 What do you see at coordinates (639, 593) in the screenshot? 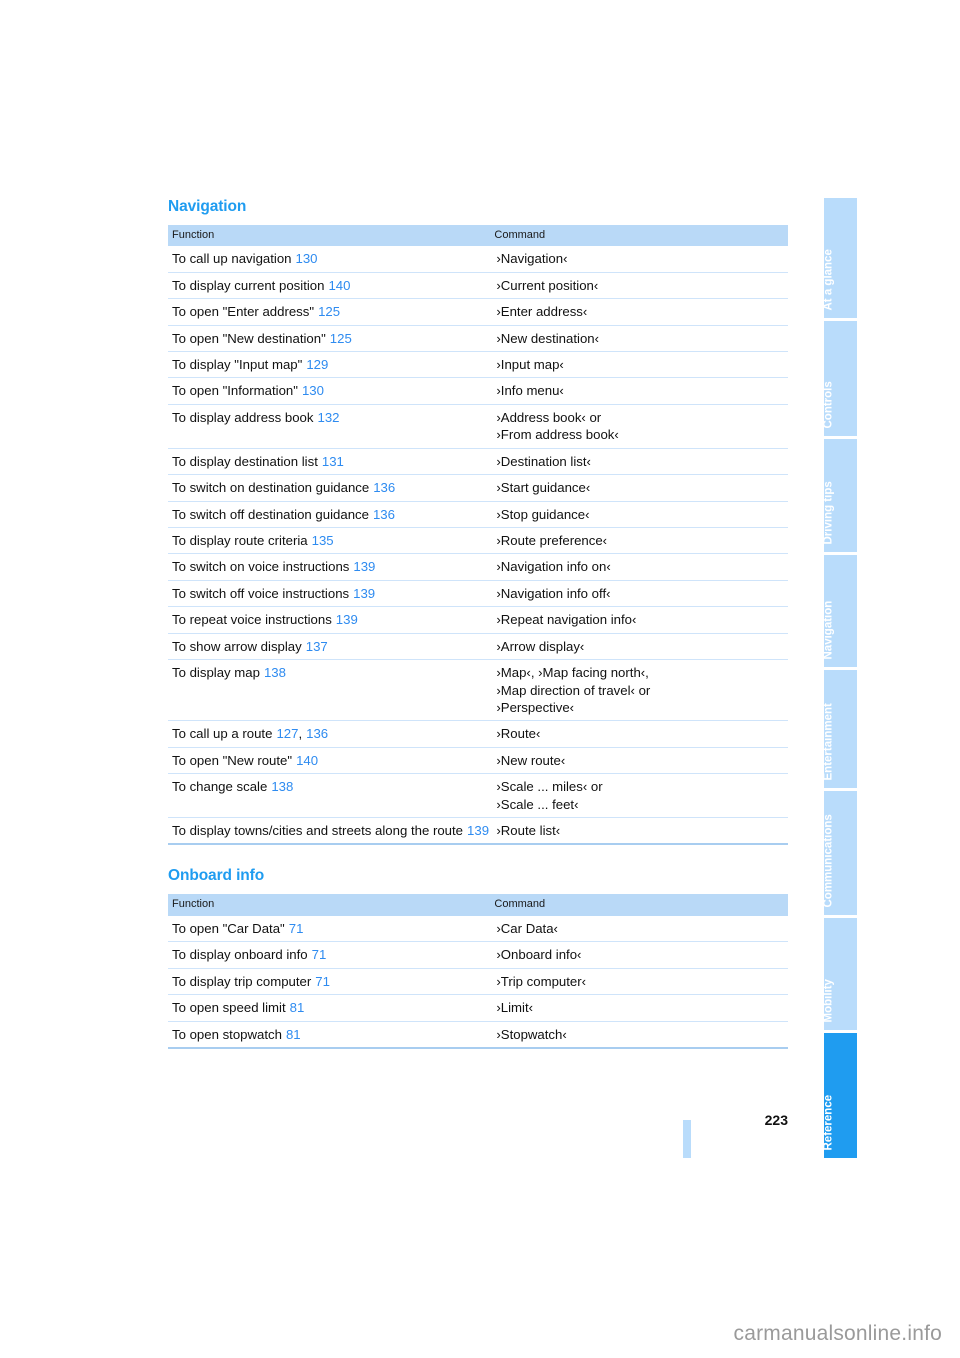
I see `command-cell: ›Navigation info off‹` at bounding box center [639, 593].